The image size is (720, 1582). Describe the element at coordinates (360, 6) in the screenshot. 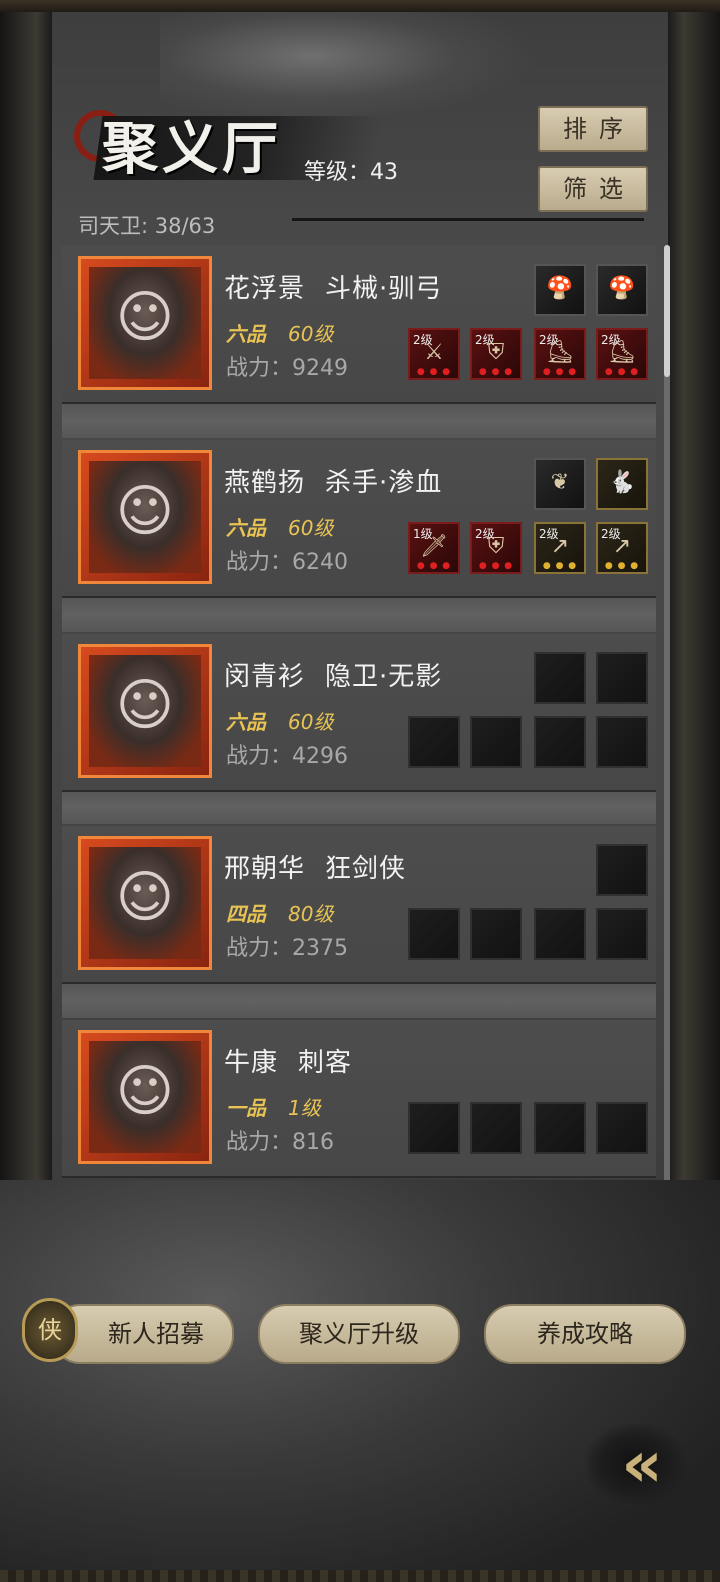

I see `top-frame` at that location.